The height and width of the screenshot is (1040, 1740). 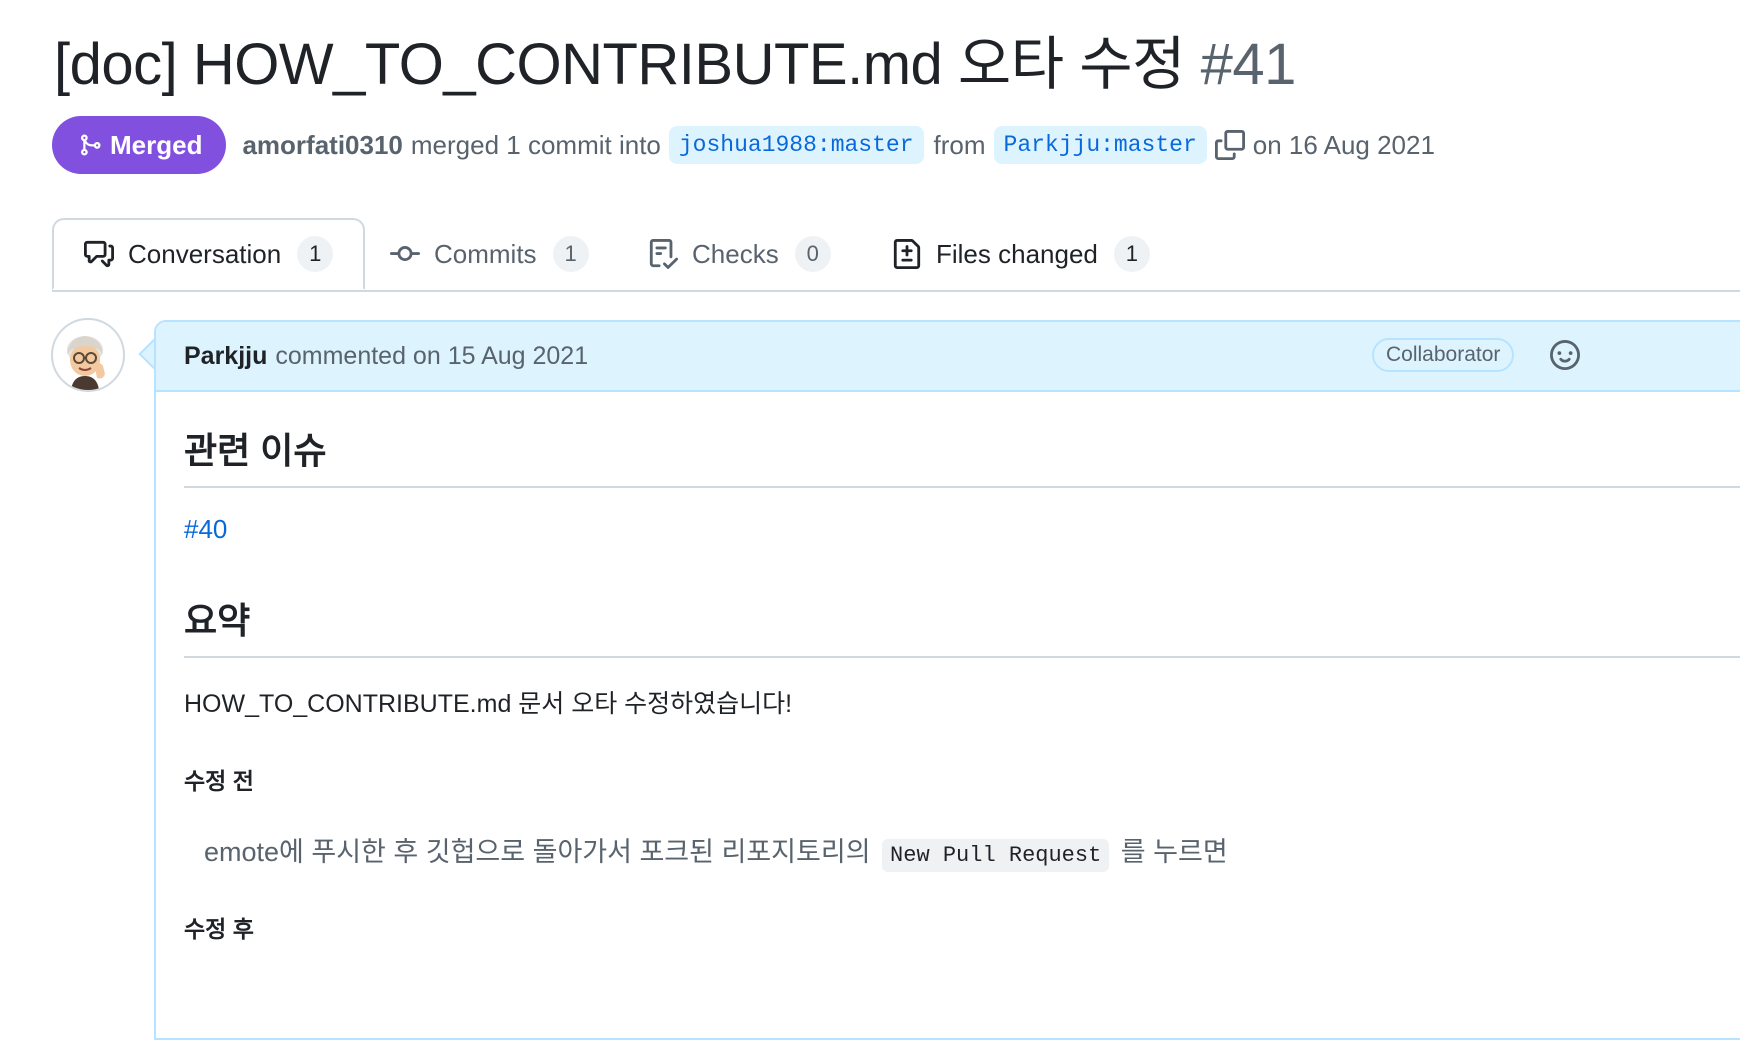 I want to click on merged-text: merged 1 commit into, so click(x=535, y=144).